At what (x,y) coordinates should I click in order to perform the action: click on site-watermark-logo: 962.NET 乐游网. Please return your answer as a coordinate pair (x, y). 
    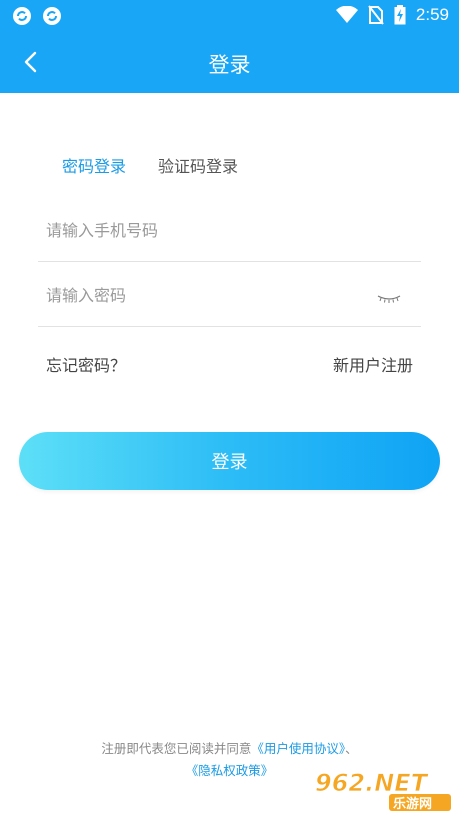
    Looking at the image, I should click on (383, 790).